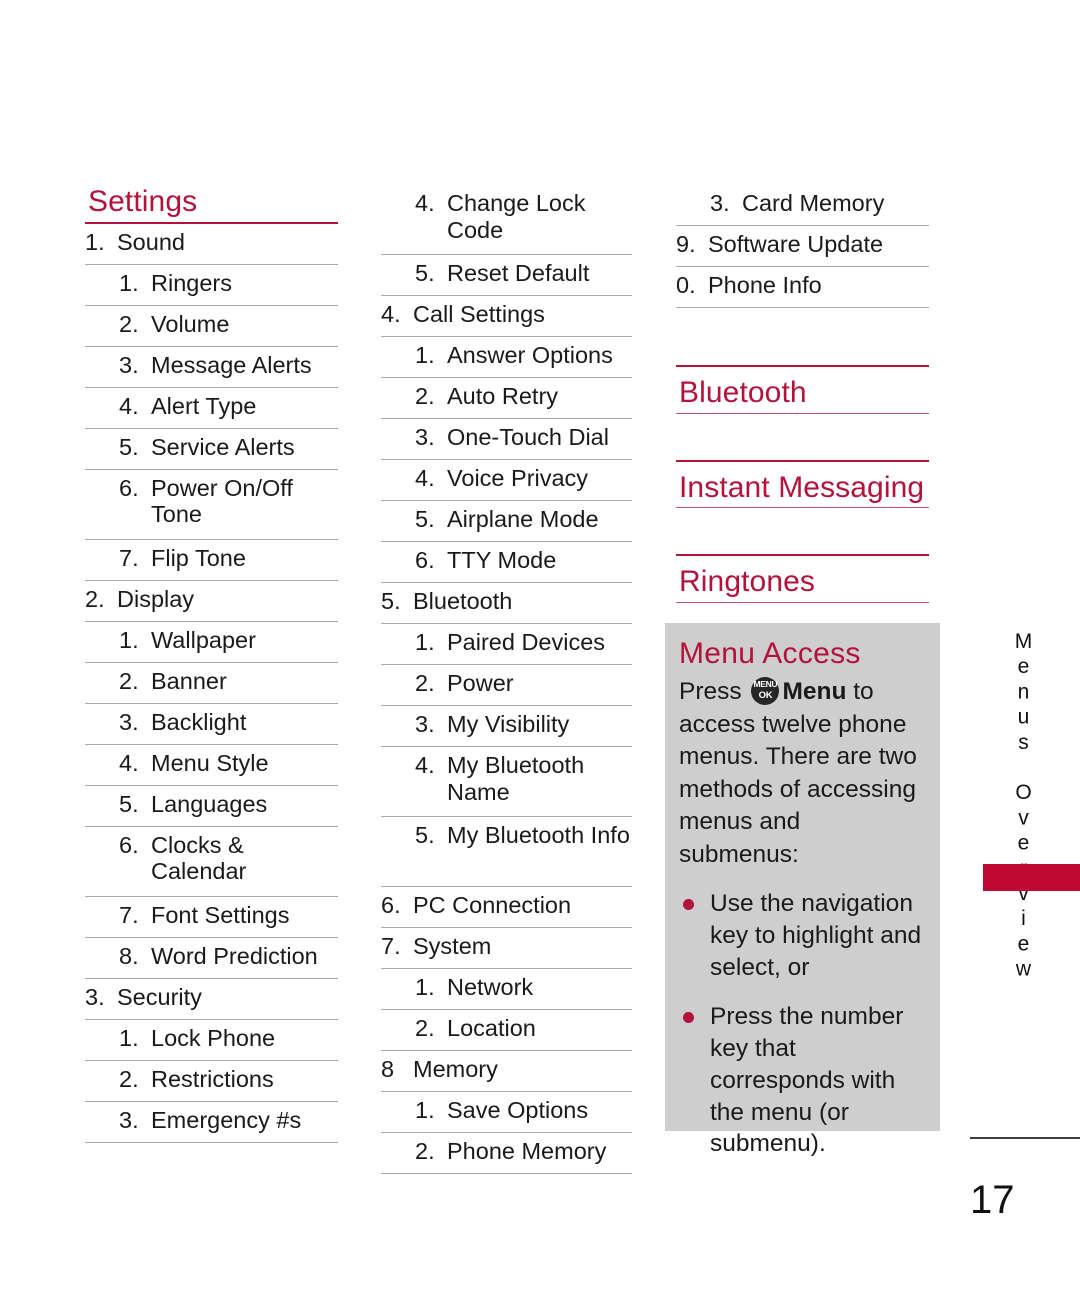  Describe the element at coordinates (210, 762) in the screenshot. I see `menu-row-label: Menu Style` at that location.